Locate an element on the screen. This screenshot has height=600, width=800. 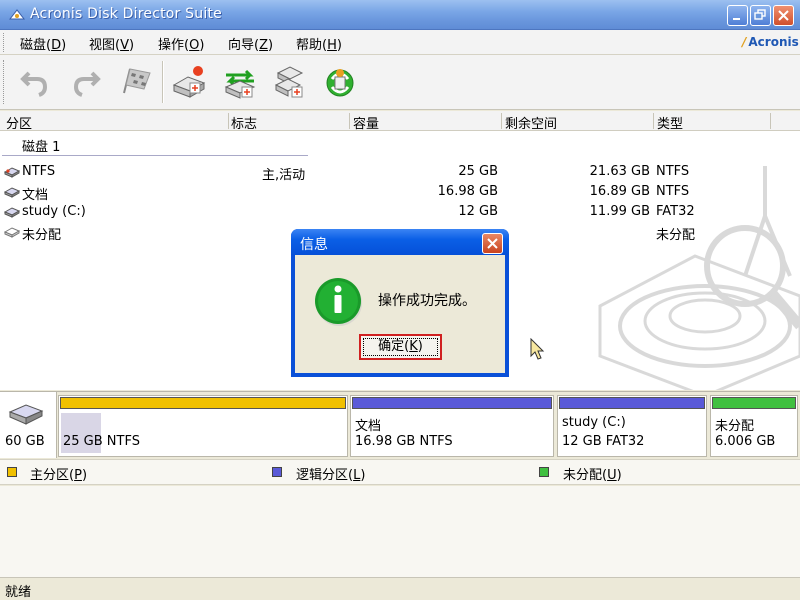
resize-partition-icon is located at coordinates (289, 82).